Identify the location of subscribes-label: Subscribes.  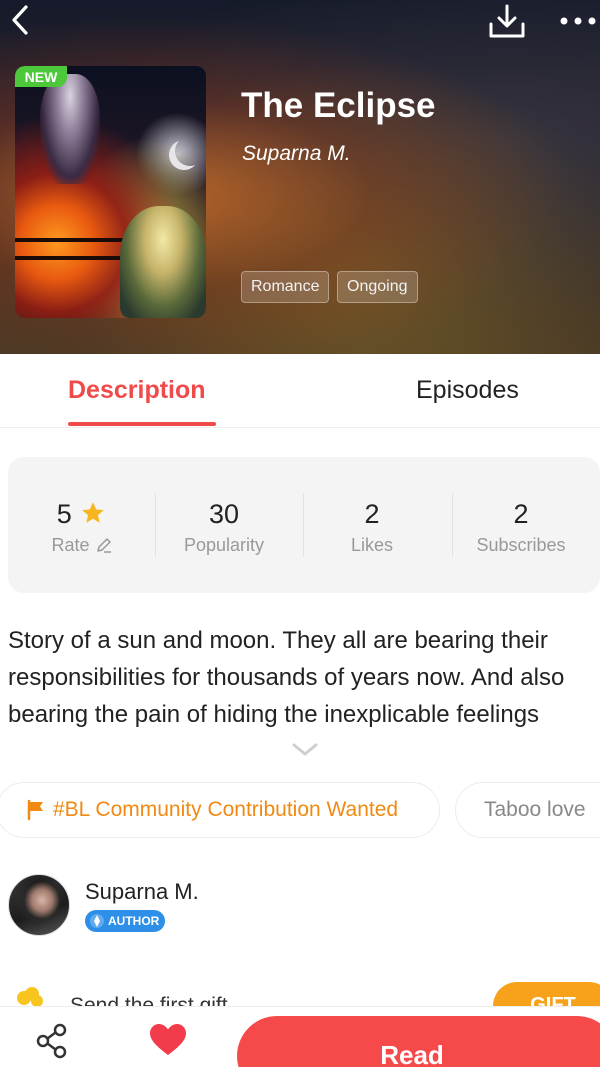
(521, 545).